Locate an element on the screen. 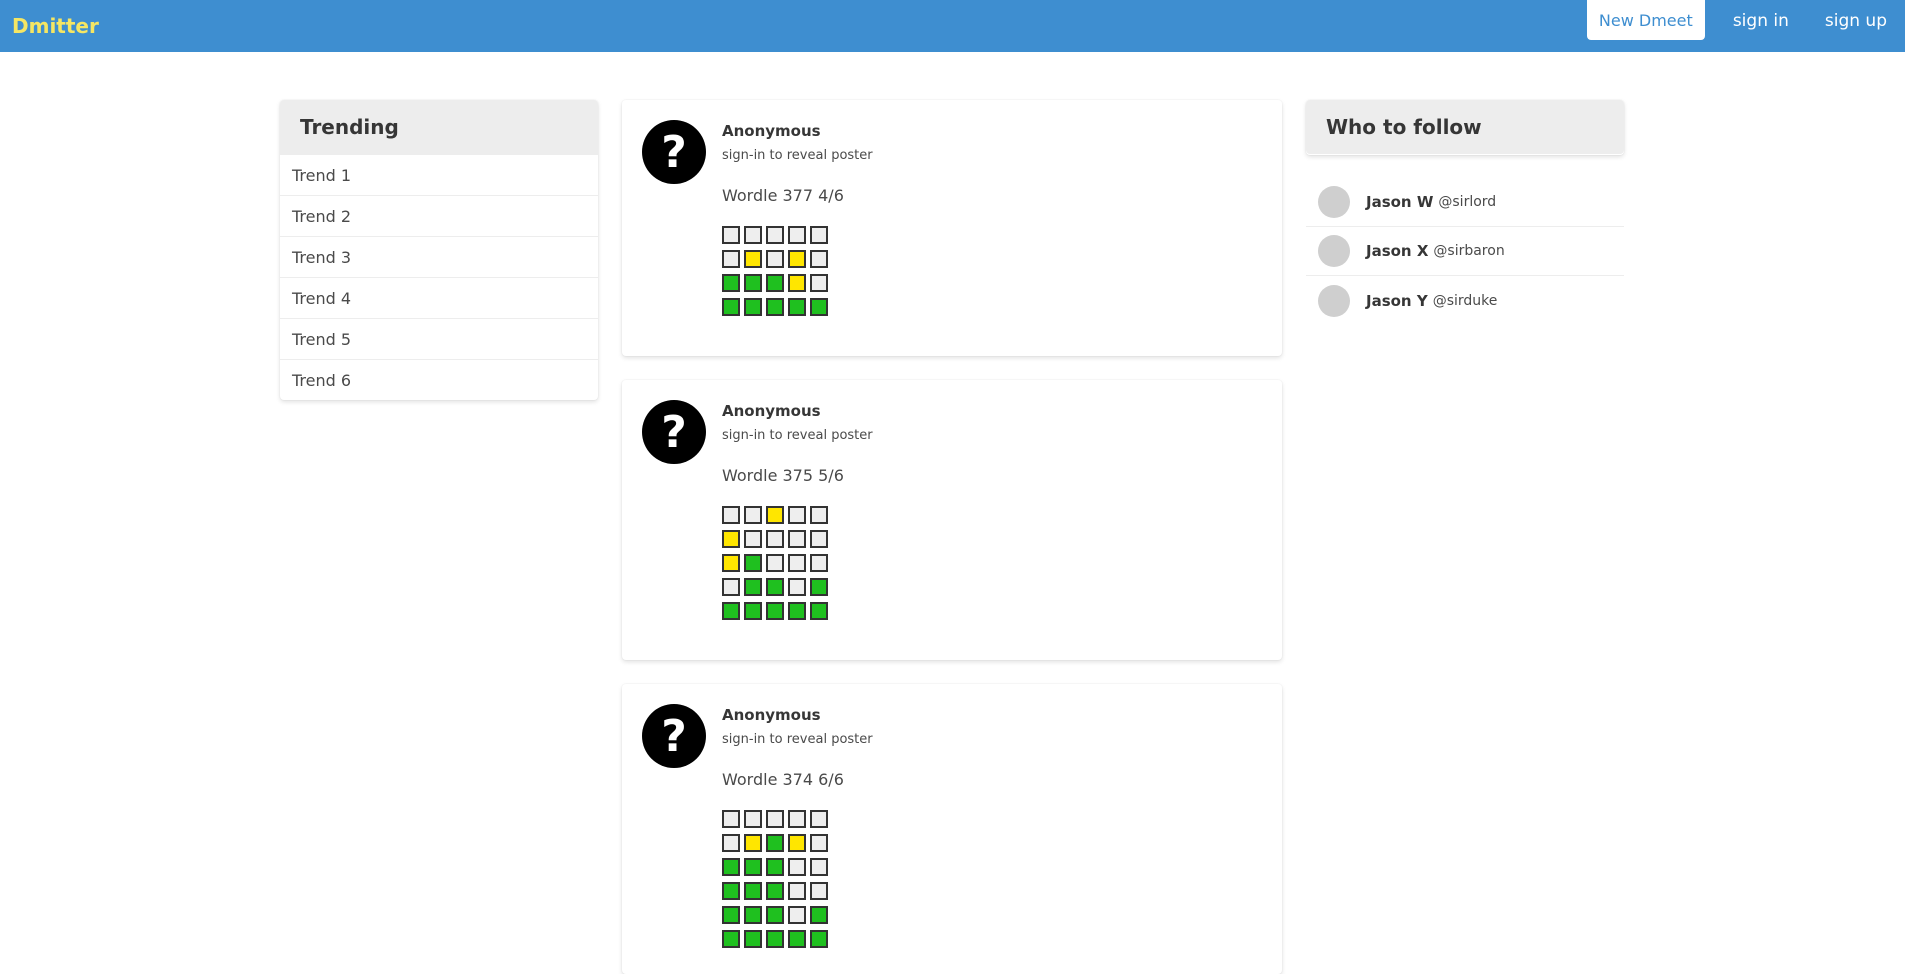 The height and width of the screenshot is (974, 1905). trend-item: Trend 6 is located at coordinates (439, 379).